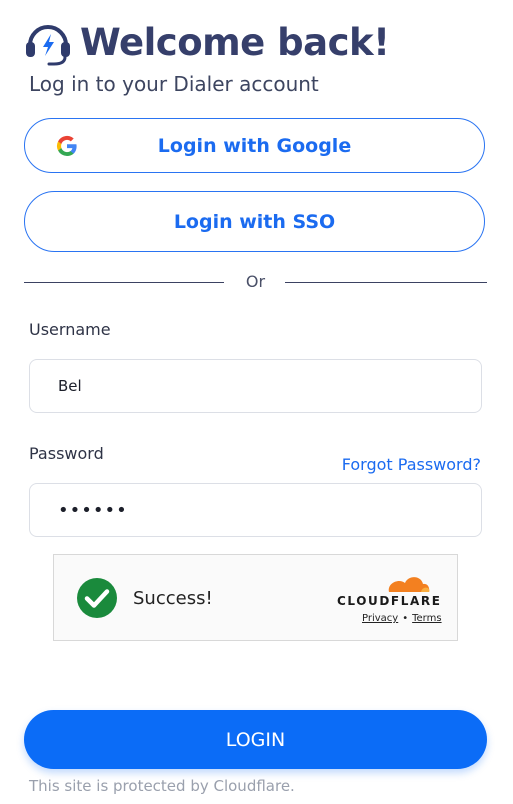  Describe the element at coordinates (255, 386) in the screenshot. I see `username-input` at that location.